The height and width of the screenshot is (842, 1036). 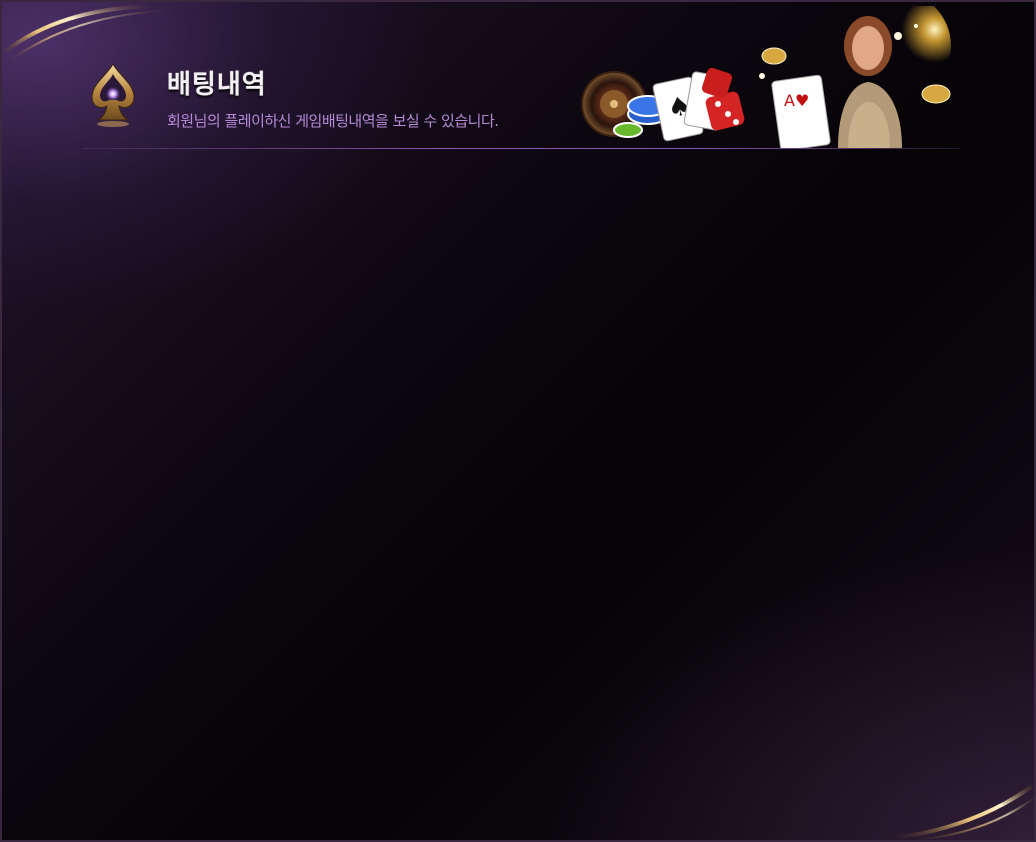 What do you see at coordinates (333, 121) in the screenshot?
I see `modal-subtitle: 회원님의 플레이하신 게임배팅내역을 보실 수 있습니다.` at bounding box center [333, 121].